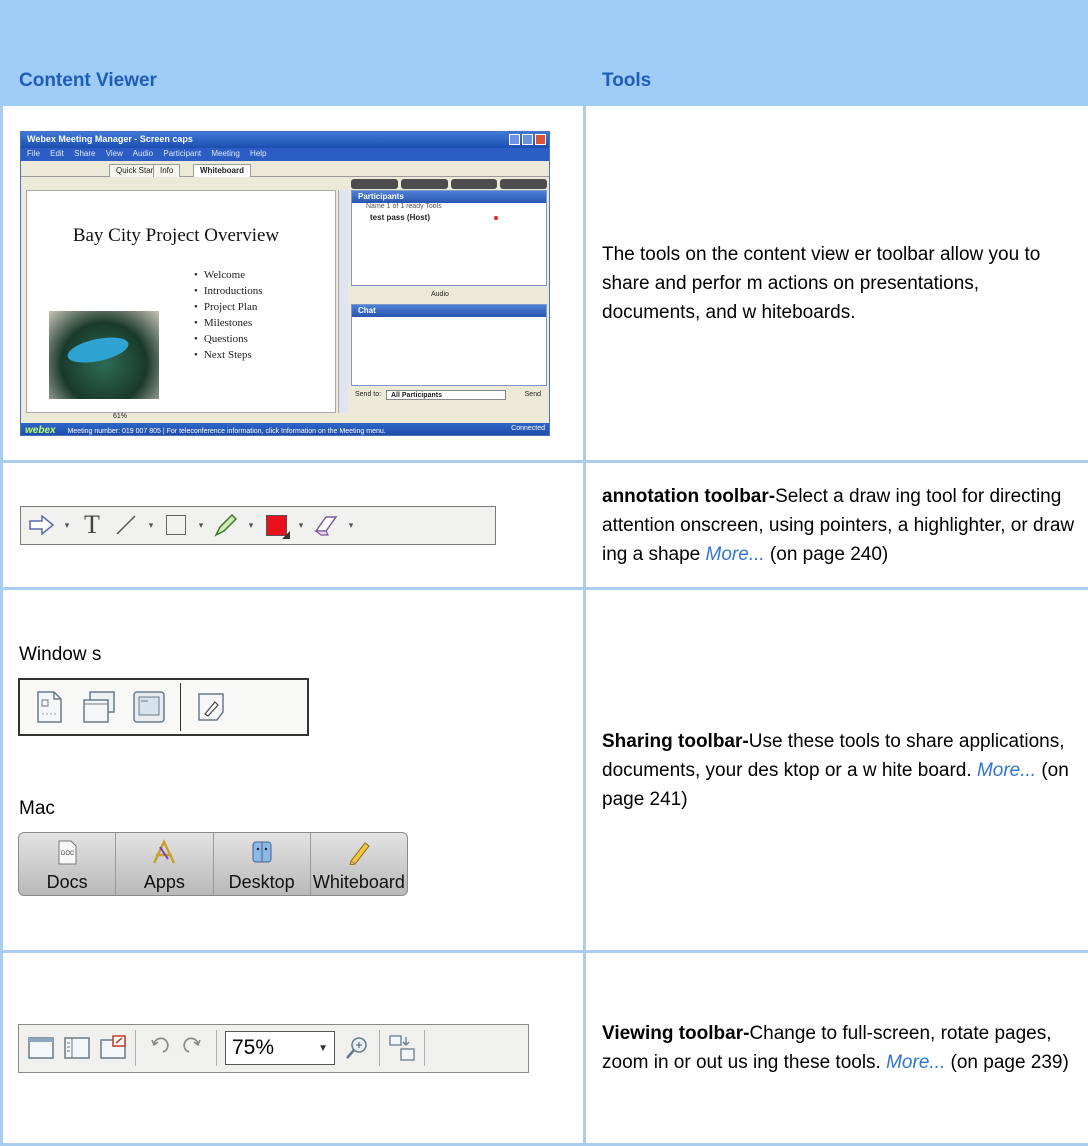 The height and width of the screenshot is (1146, 1088). I want to click on zoom-value: 75%, so click(253, 1048).